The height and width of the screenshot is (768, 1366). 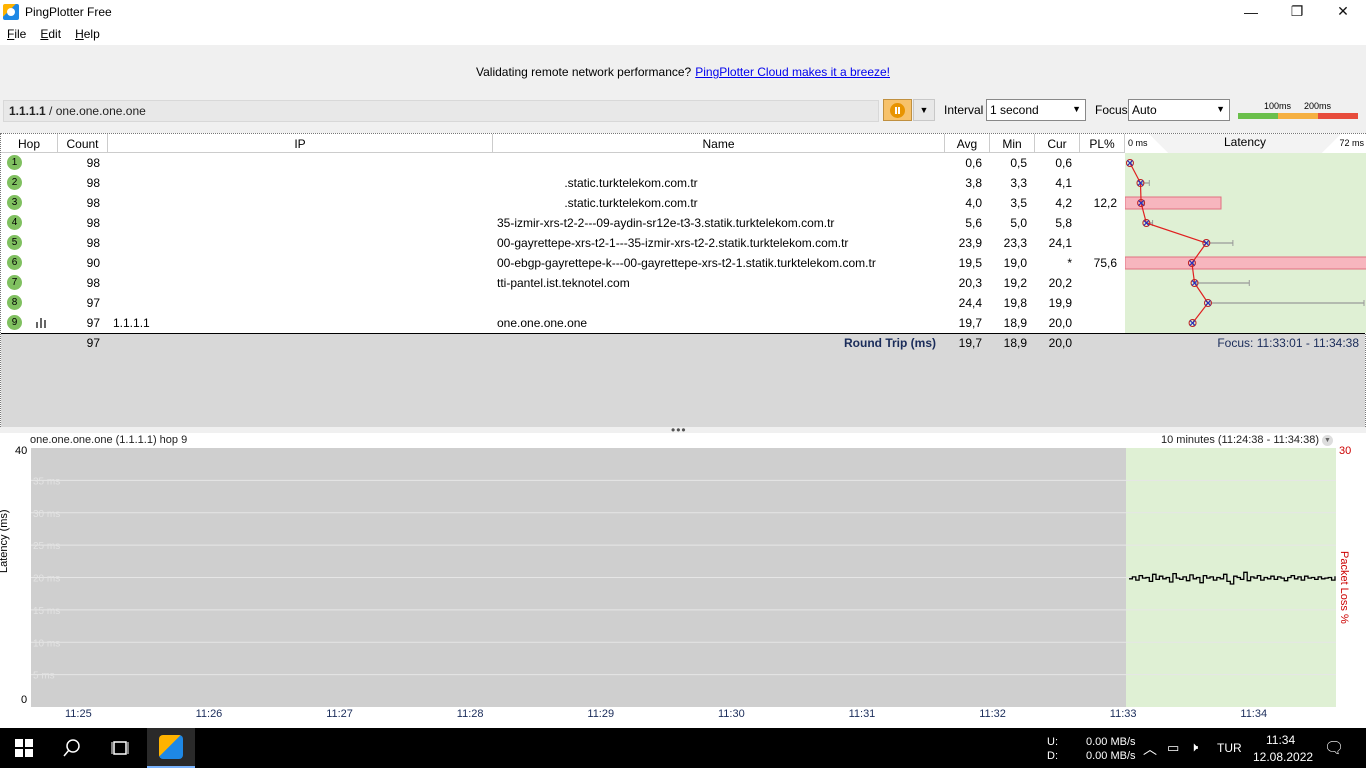 What do you see at coordinates (1258, 116) in the screenshot?
I see `scale-green-bar` at bounding box center [1258, 116].